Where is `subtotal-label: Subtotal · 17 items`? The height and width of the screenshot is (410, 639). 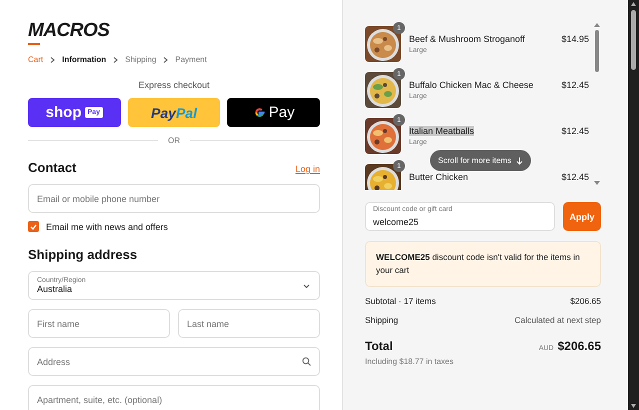 subtotal-label: Subtotal · 17 items is located at coordinates (400, 301).